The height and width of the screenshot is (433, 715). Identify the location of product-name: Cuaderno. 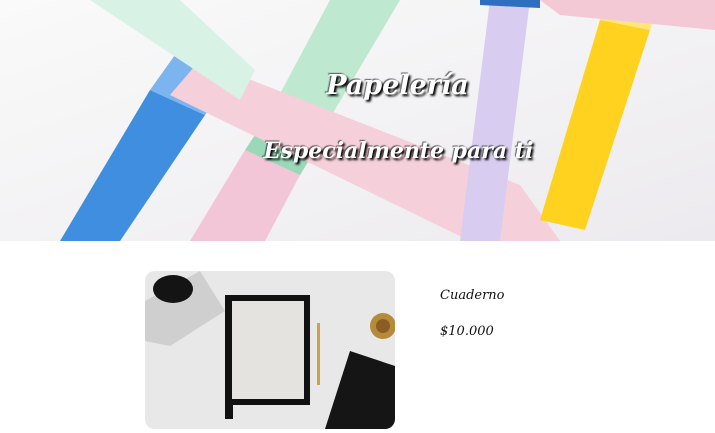
(472, 295).